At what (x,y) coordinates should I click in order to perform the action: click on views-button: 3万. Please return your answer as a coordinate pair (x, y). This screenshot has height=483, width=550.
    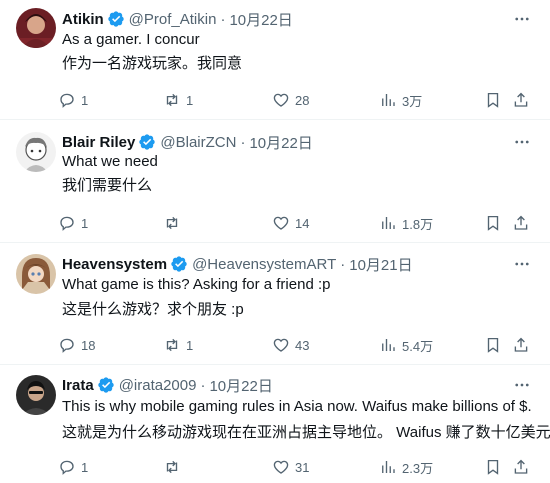
    Looking at the image, I should click on (400, 100).